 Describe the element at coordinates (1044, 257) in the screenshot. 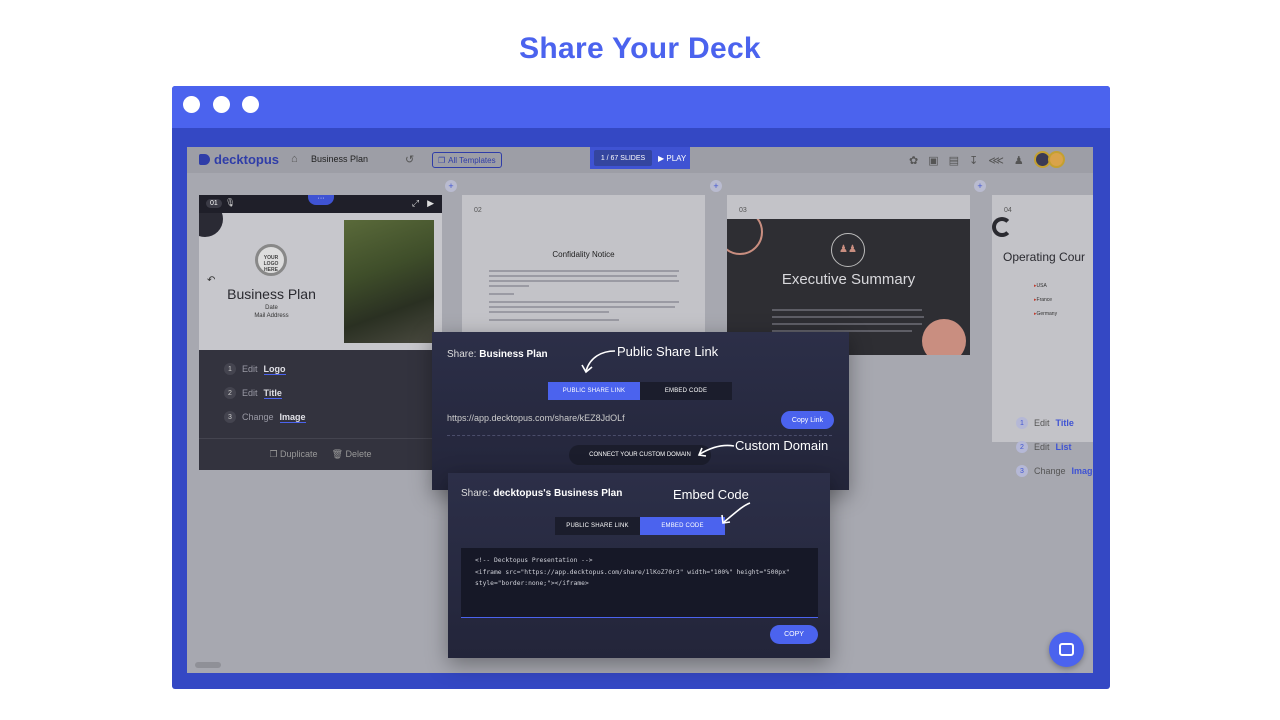

I see `slide-title: Operating Cour` at that location.